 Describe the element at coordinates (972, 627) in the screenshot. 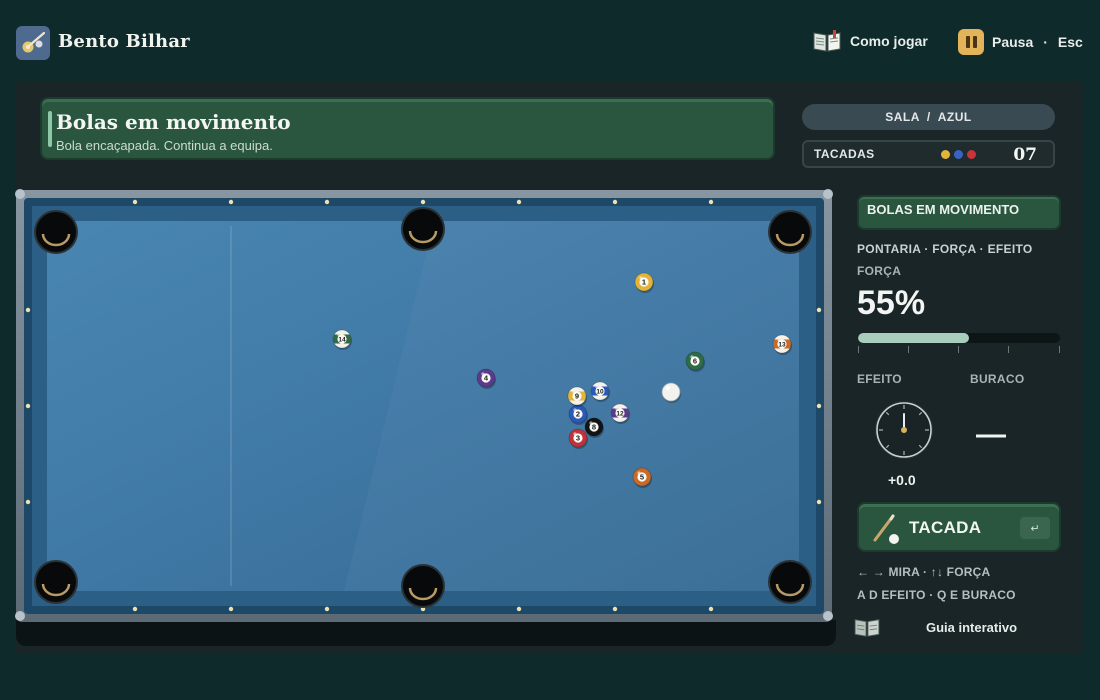

I see `guide-label: Guia interativo` at that location.